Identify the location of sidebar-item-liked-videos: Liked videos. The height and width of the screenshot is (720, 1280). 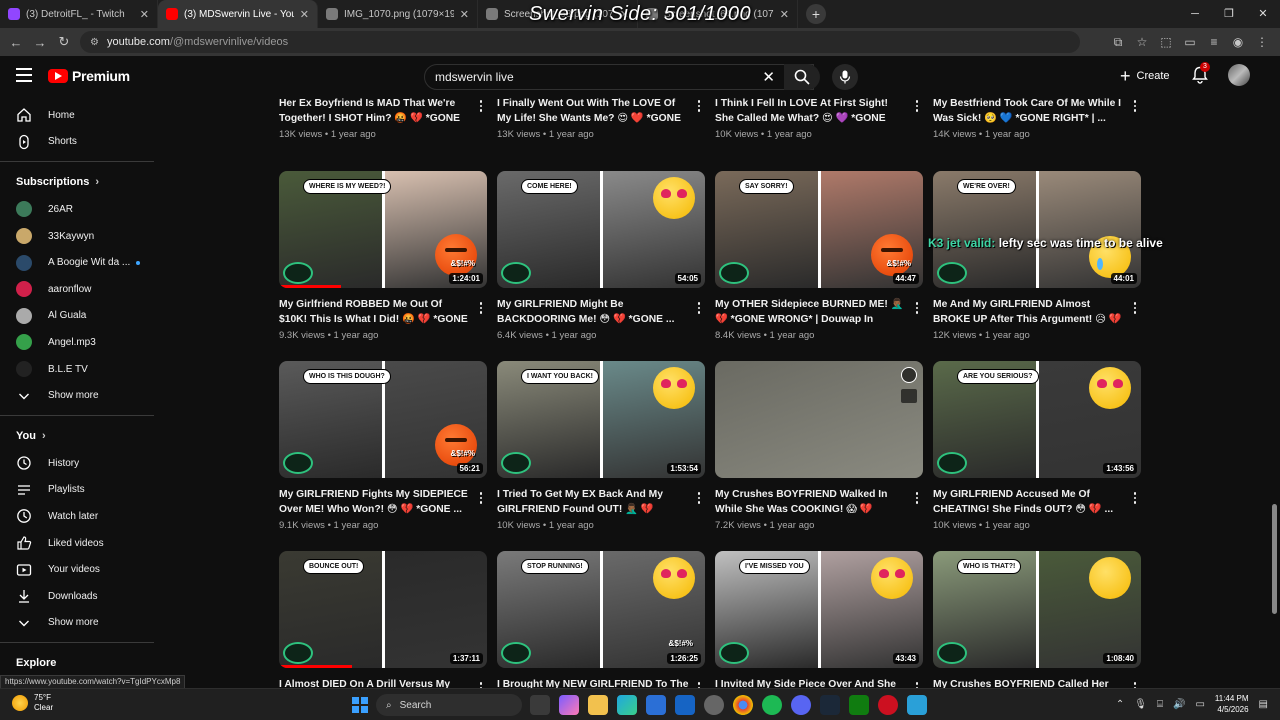
(77, 543).